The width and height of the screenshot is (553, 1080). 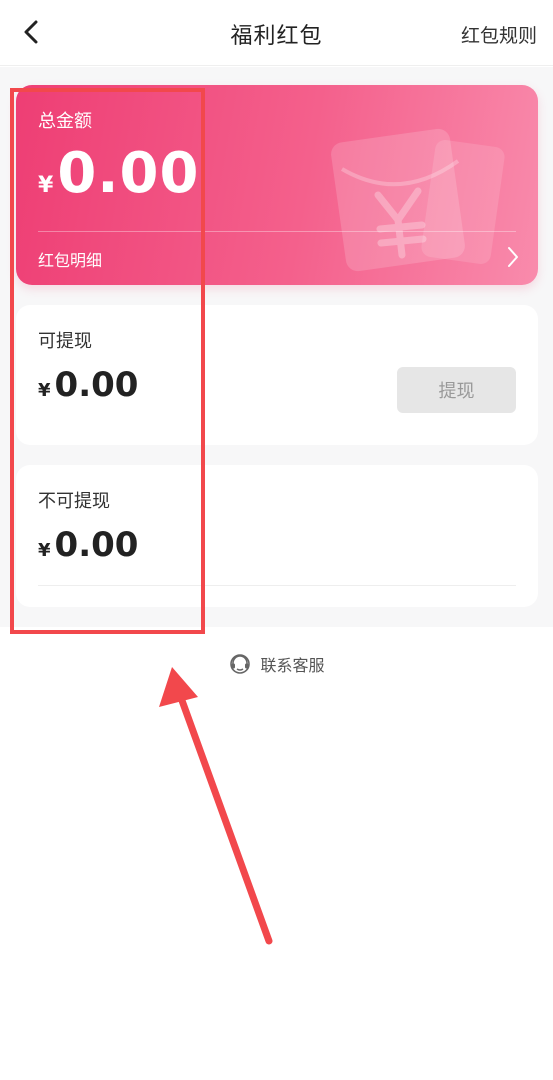 What do you see at coordinates (65, 121) in the screenshot?
I see `total-amount-label: 总金额` at bounding box center [65, 121].